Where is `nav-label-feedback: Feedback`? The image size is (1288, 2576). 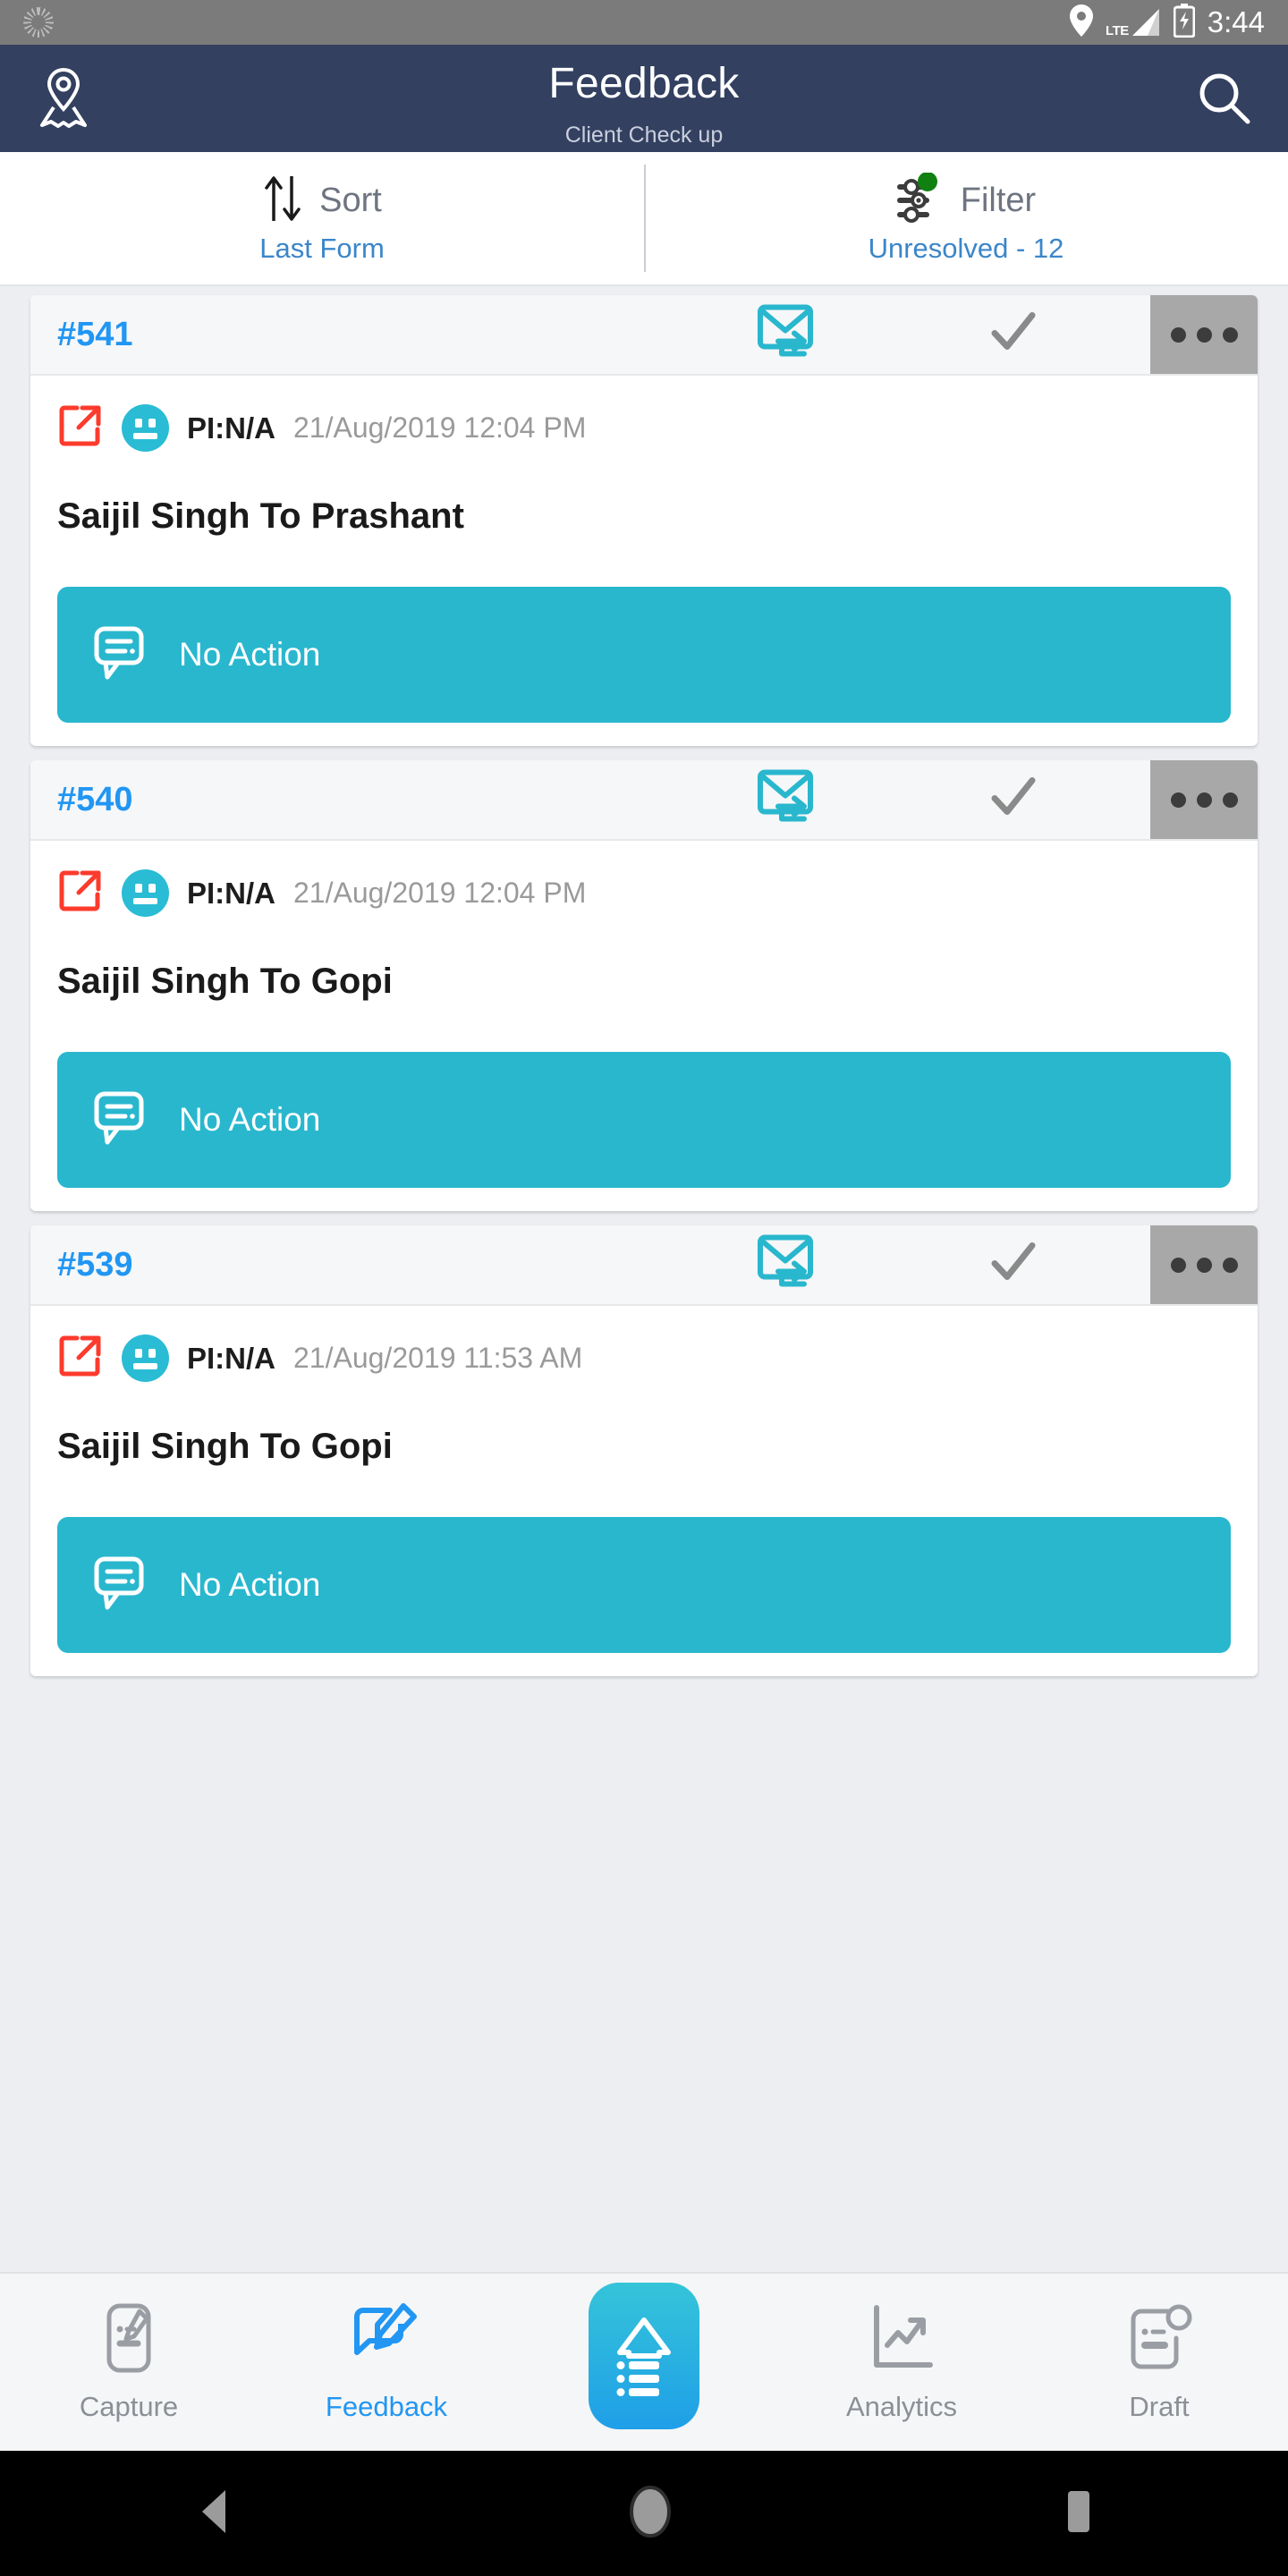
nav-label-feedback: Feedback is located at coordinates (386, 2406).